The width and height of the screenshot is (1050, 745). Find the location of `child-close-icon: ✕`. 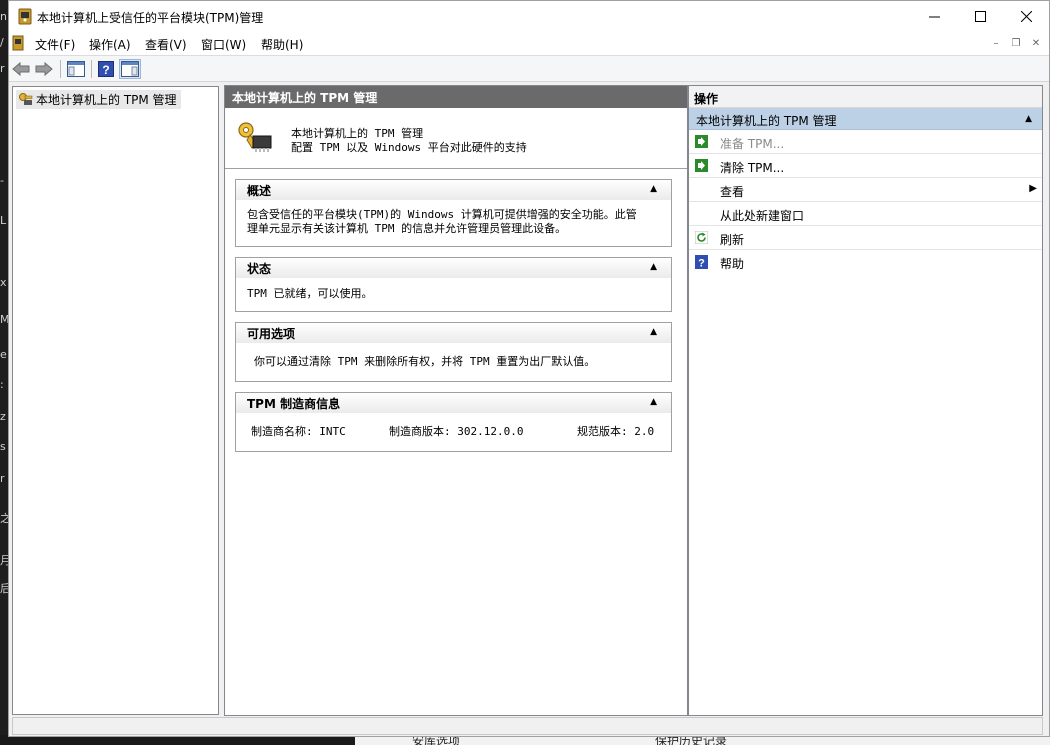

child-close-icon: ✕ is located at coordinates (1036, 43).